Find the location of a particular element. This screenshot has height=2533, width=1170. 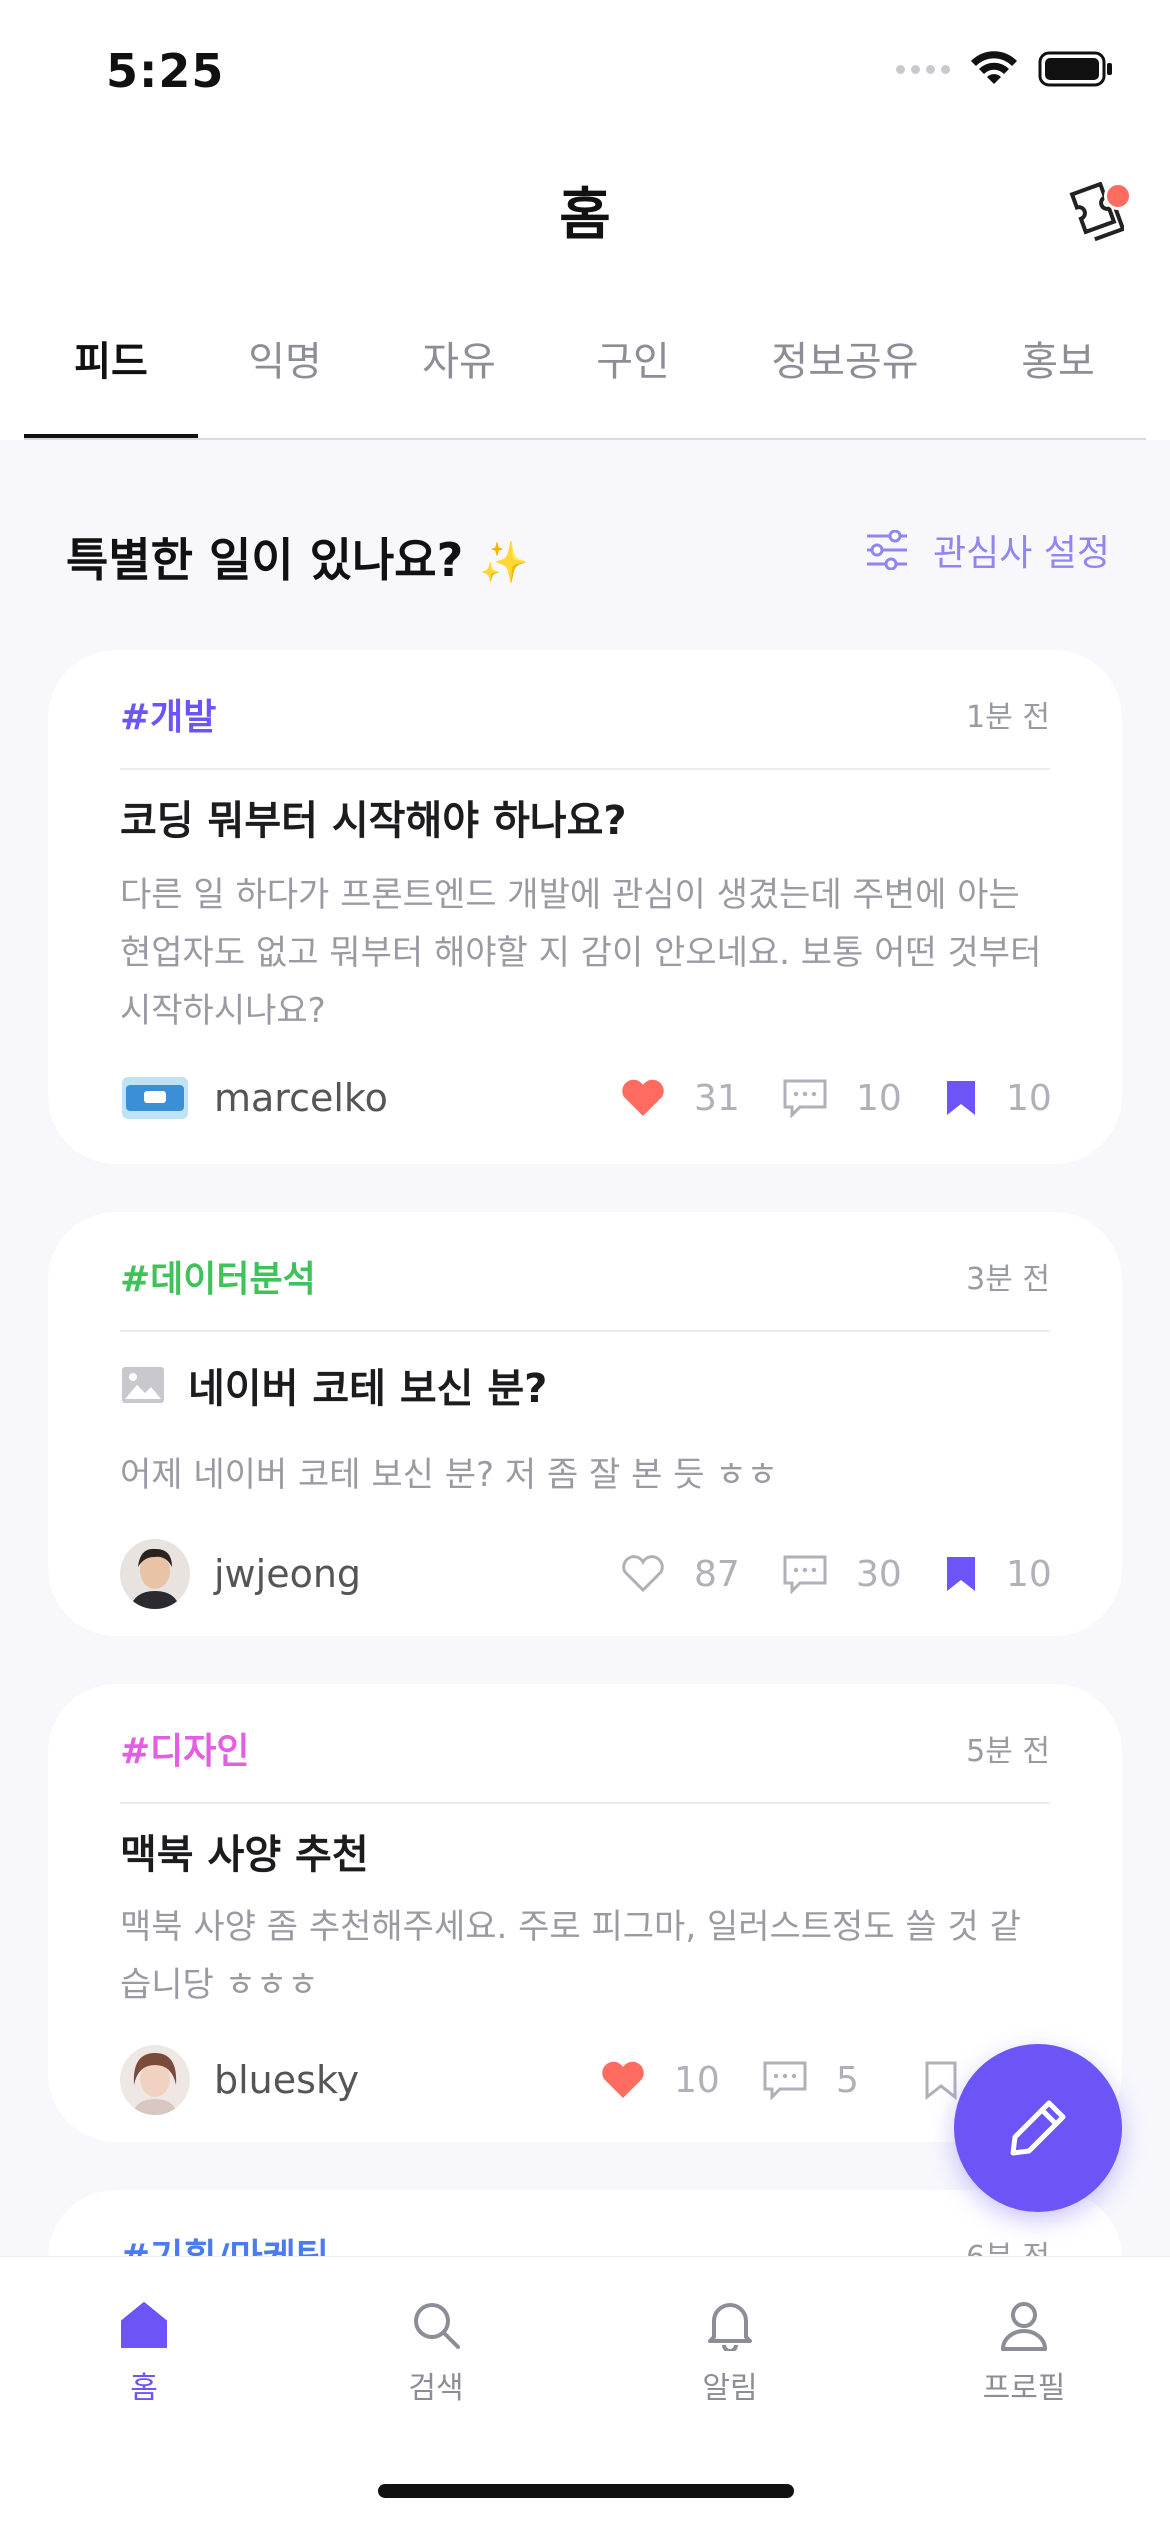

post-author: marcelko is located at coordinates (348, 1098).